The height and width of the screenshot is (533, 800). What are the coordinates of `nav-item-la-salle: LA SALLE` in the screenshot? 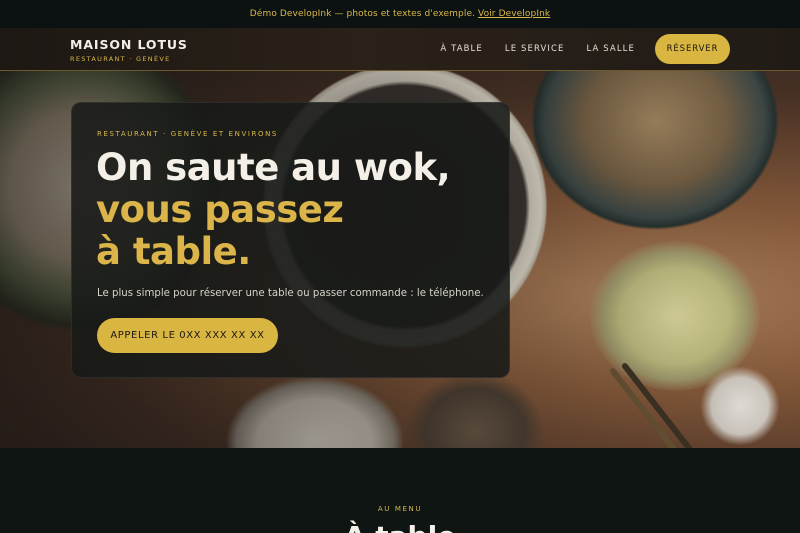 It's located at (611, 49).